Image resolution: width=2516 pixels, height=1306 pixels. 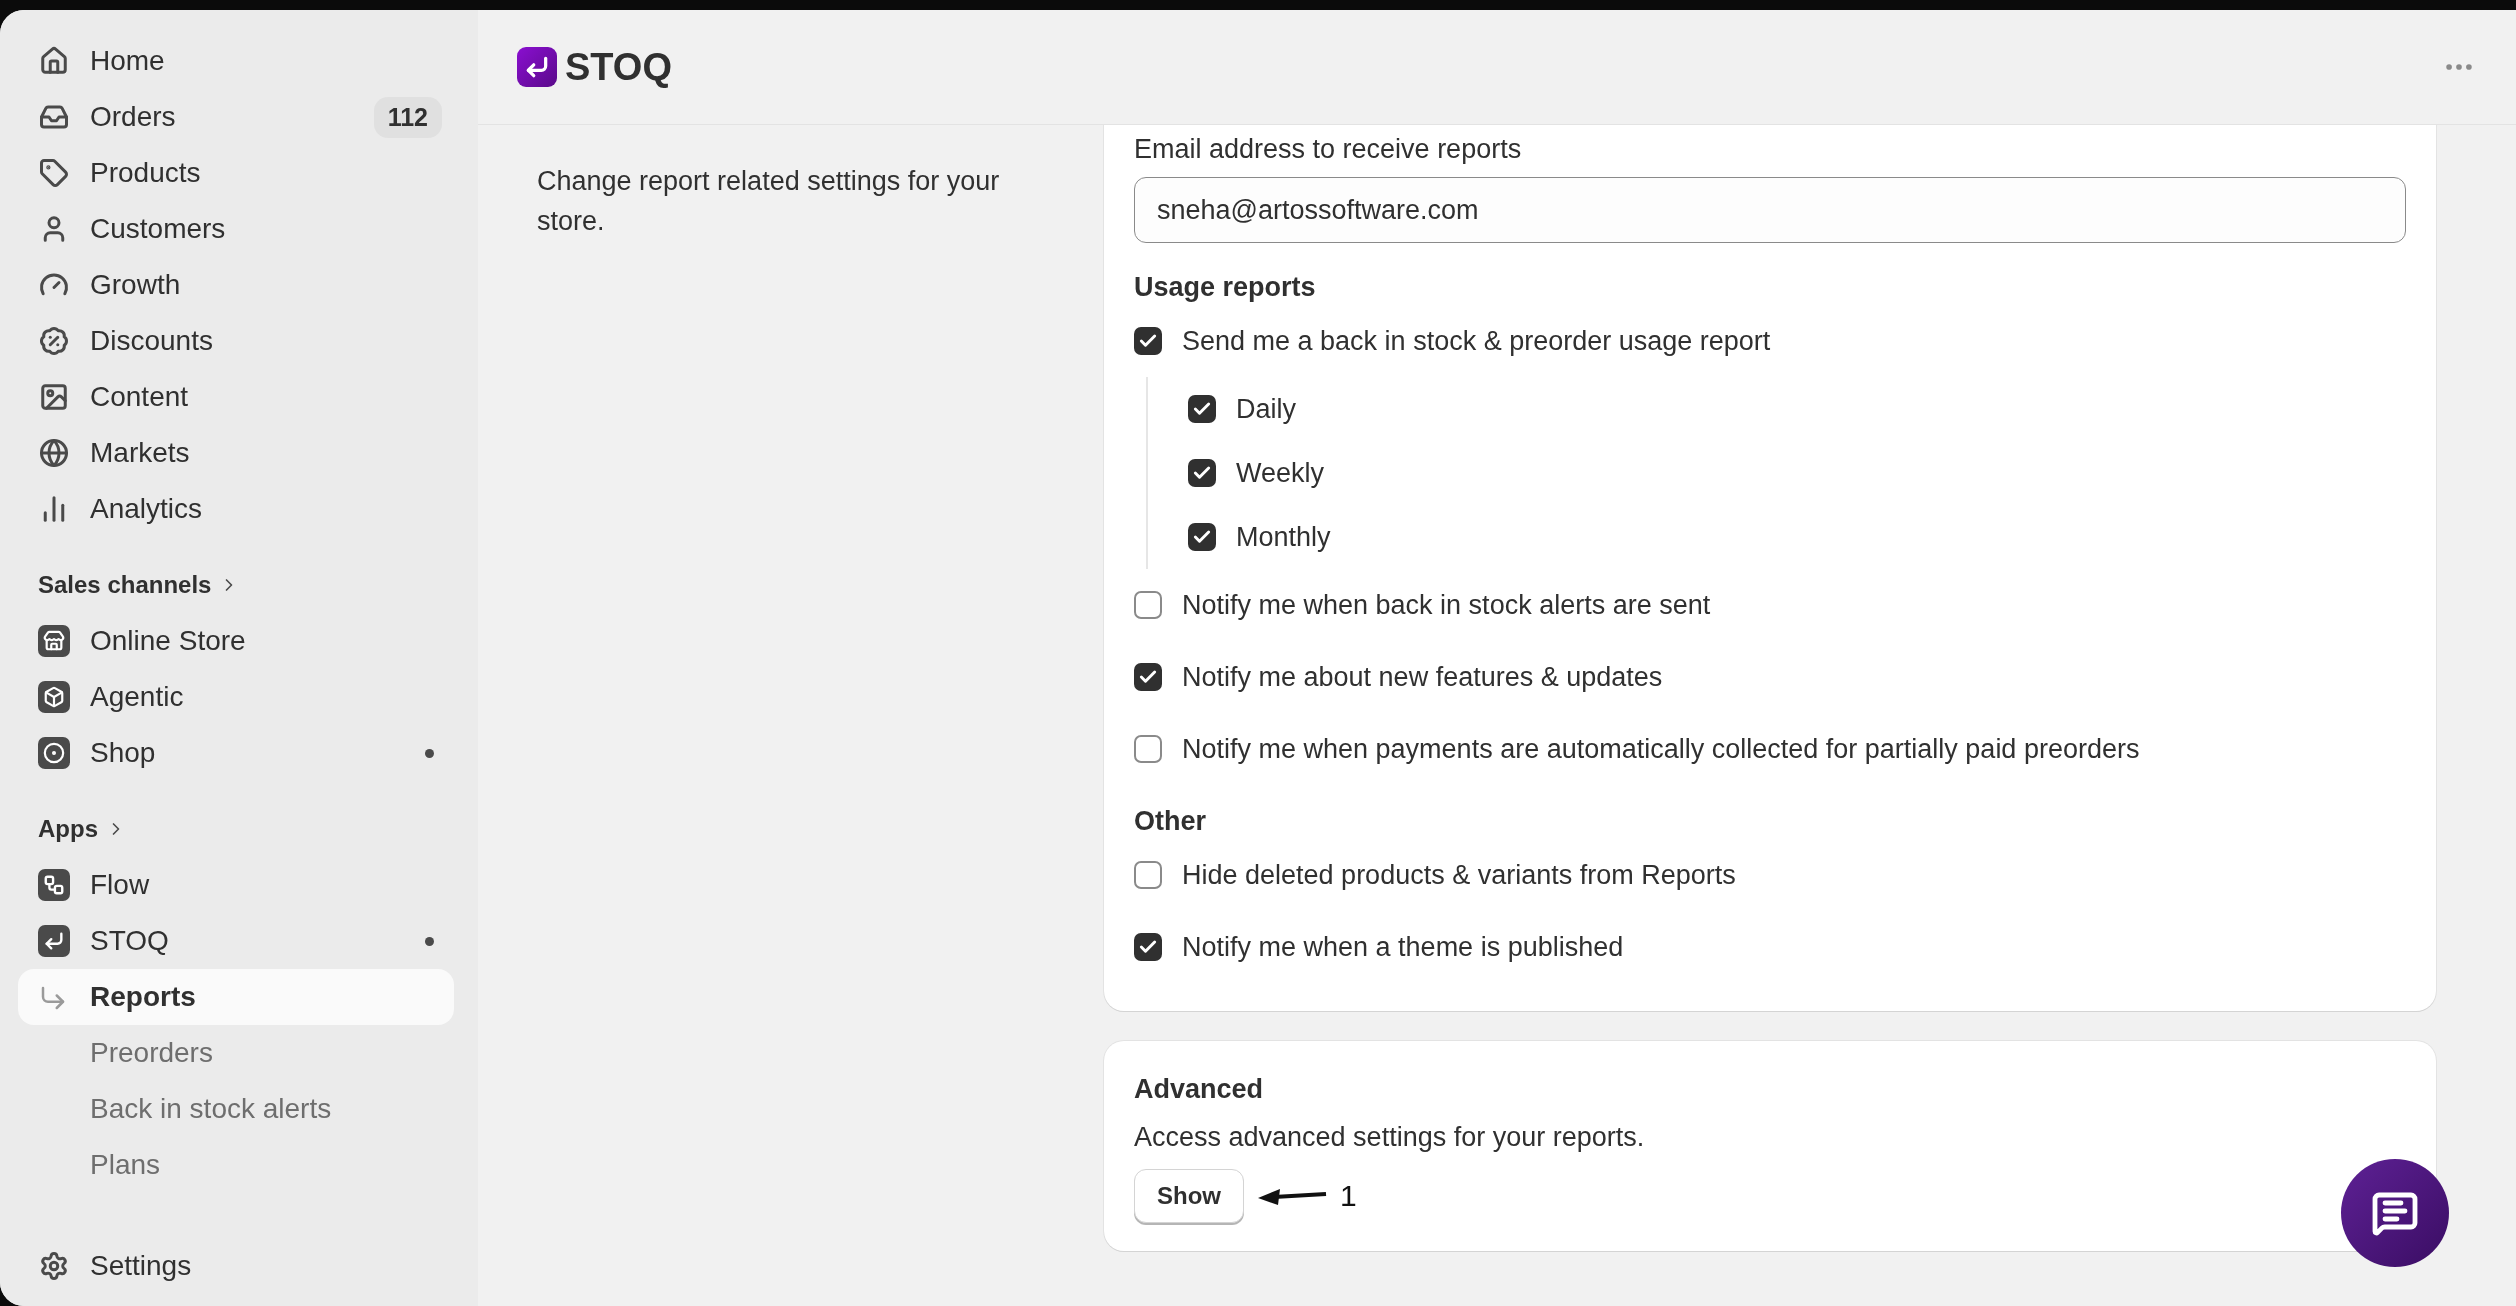 What do you see at coordinates (236, 997) in the screenshot?
I see `subnav-item: Reports` at bounding box center [236, 997].